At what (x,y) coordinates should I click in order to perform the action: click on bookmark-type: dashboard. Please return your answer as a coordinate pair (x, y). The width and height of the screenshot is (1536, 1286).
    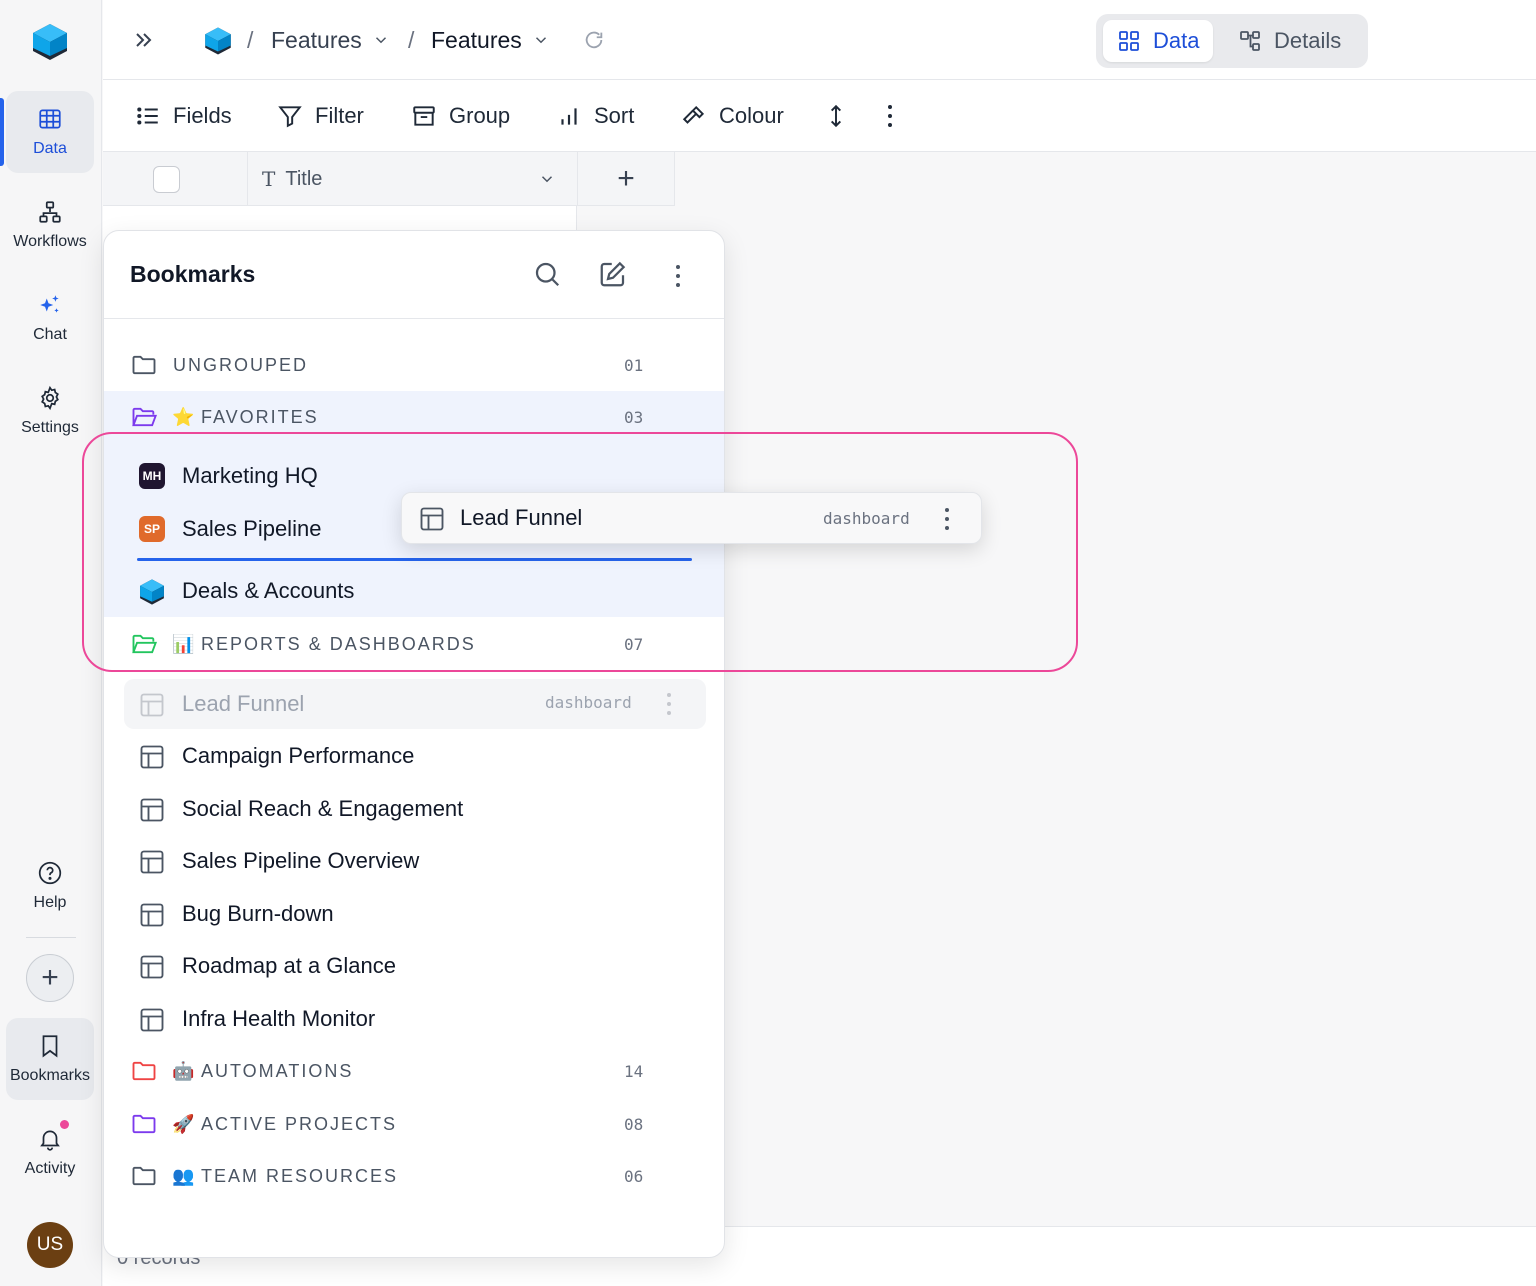
    Looking at the image, I should click on (866, 518).